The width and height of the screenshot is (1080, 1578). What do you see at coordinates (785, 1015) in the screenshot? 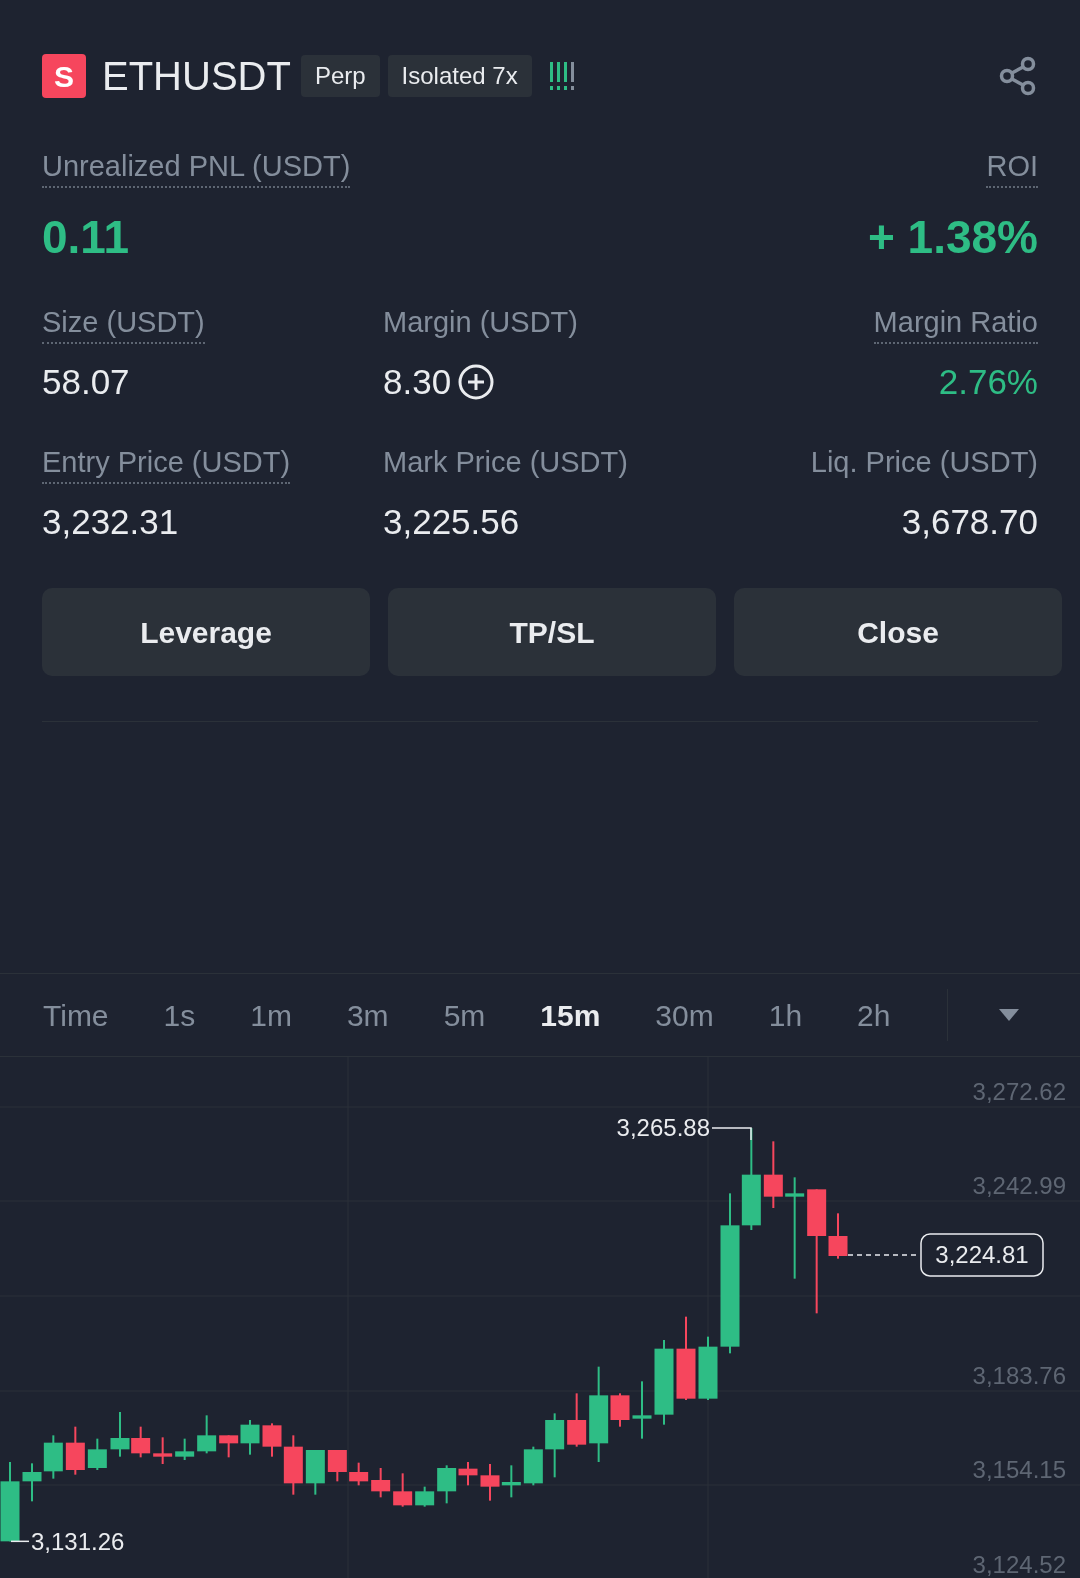
I see `interval-tab: 1h` at bounding box center [785, 1015].